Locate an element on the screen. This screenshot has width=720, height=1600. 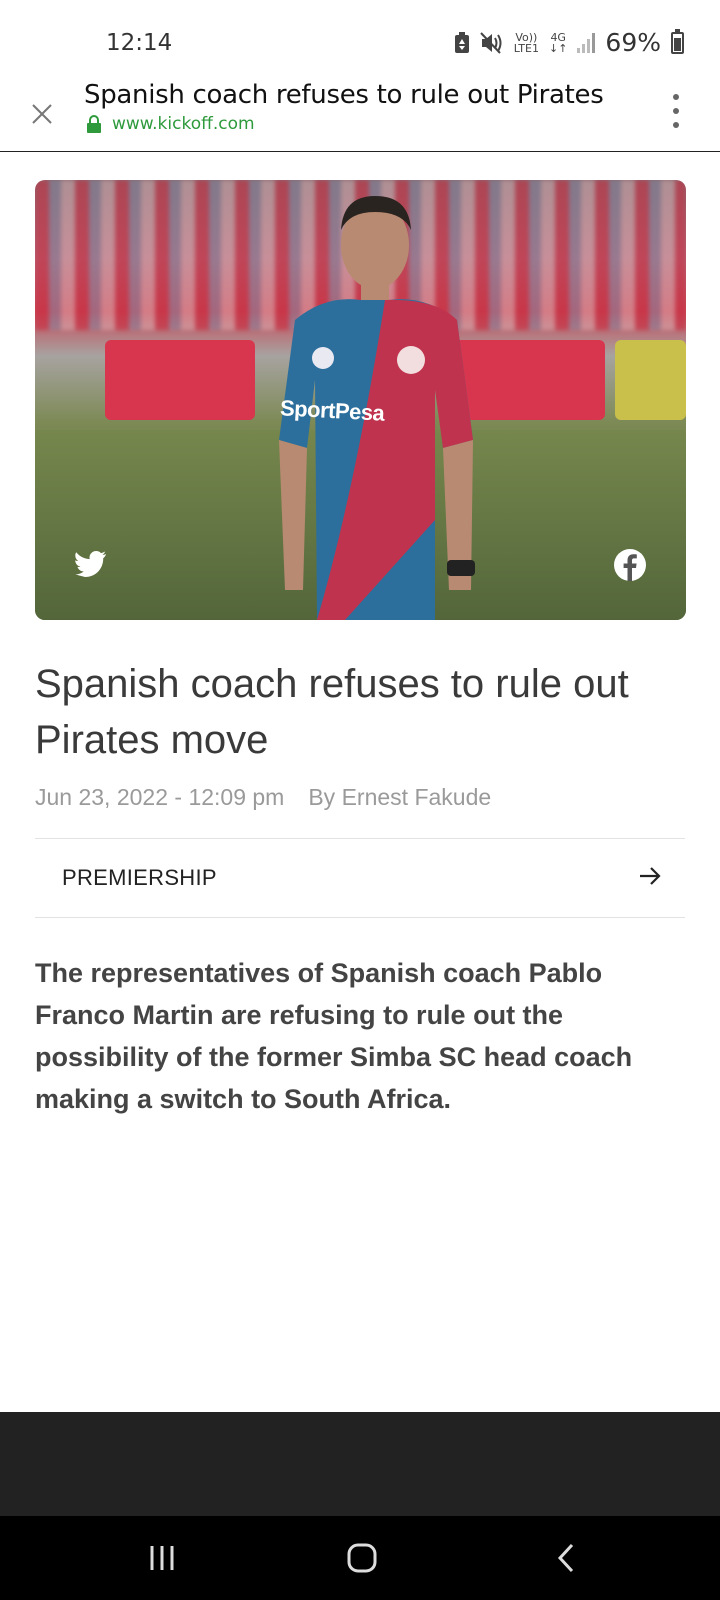
system-nav-bar is located at coordinates (360, 1558).